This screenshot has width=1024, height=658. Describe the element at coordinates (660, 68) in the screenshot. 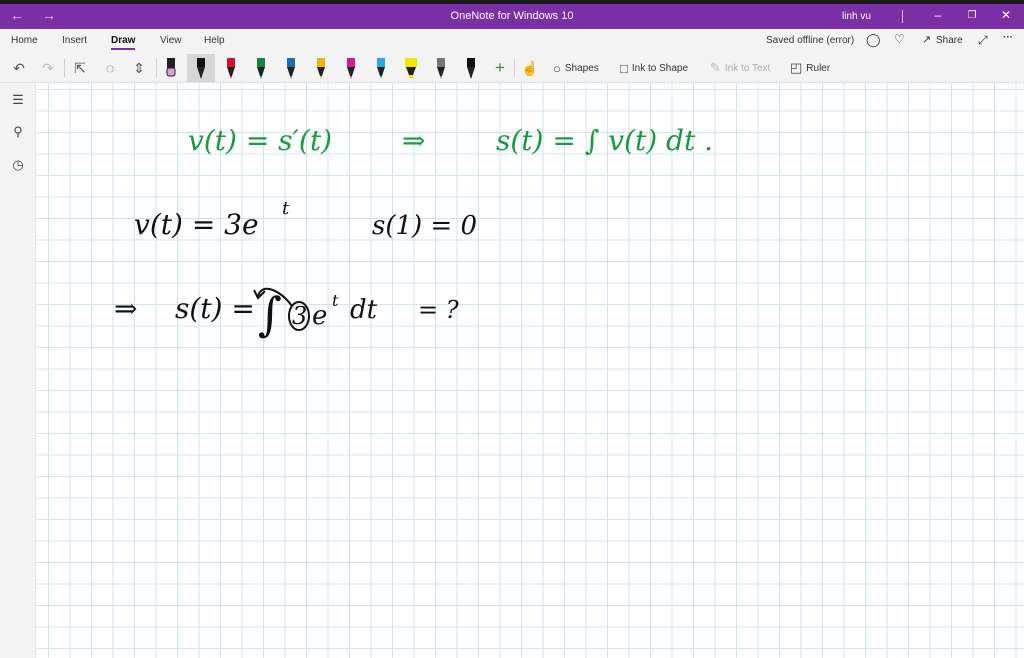

I see `ink-to-shape-label: Ink to Shape` at that location.